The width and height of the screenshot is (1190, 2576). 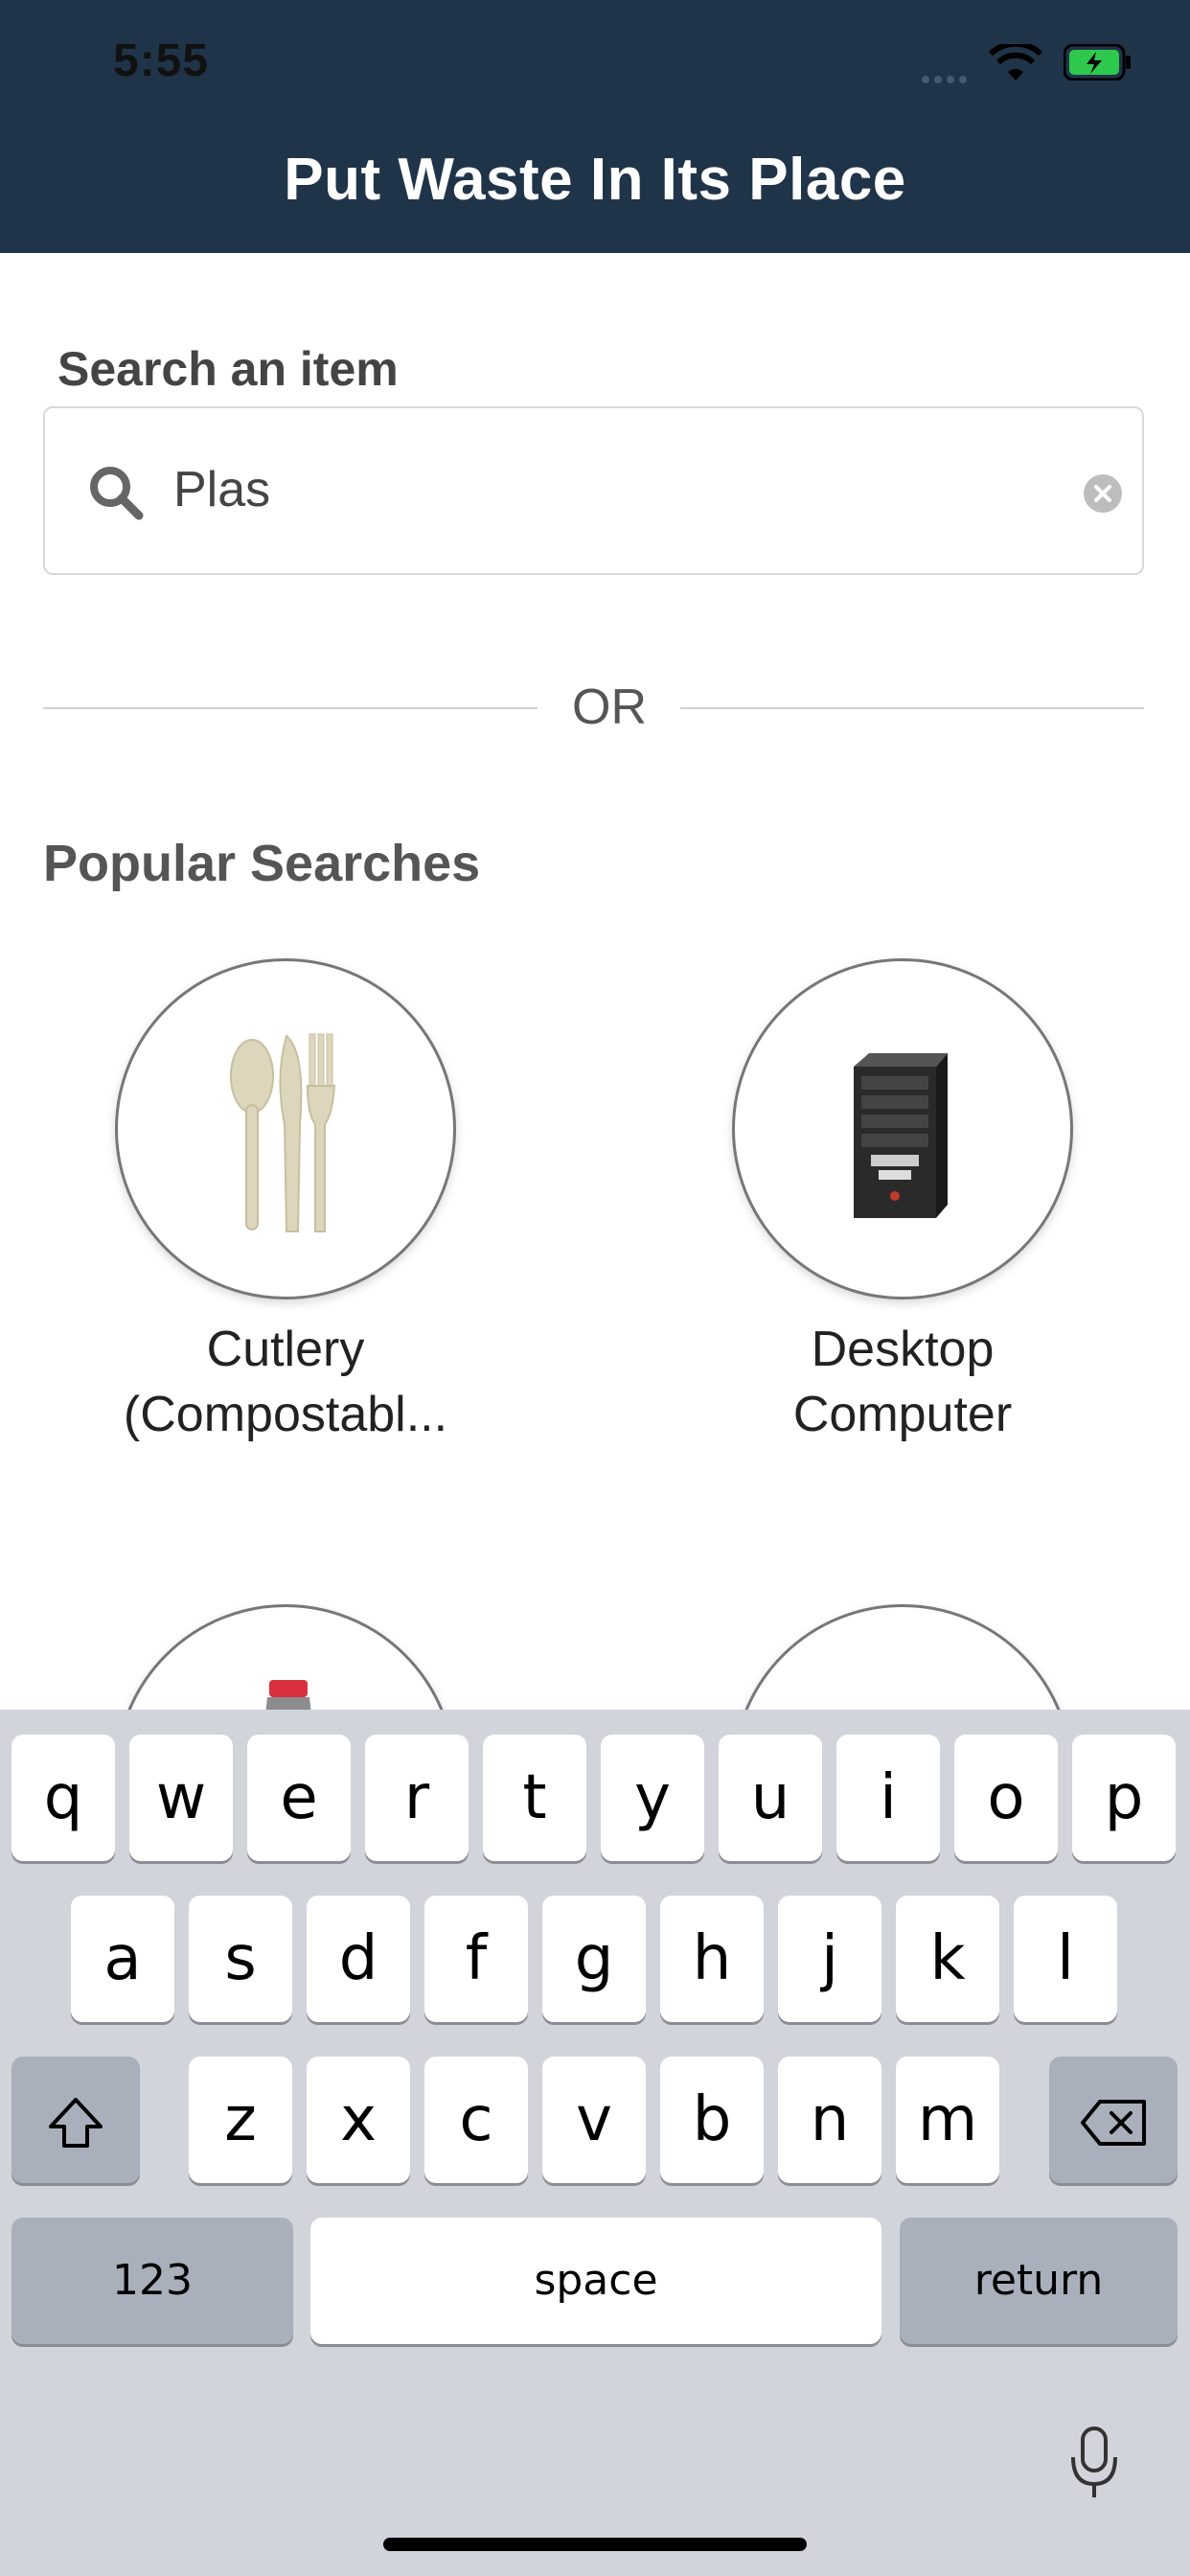 What do you see at coordinates (1113, 2123) in the screenshot?
I see `backspace-icon` at bounding box center [1113, 2123].